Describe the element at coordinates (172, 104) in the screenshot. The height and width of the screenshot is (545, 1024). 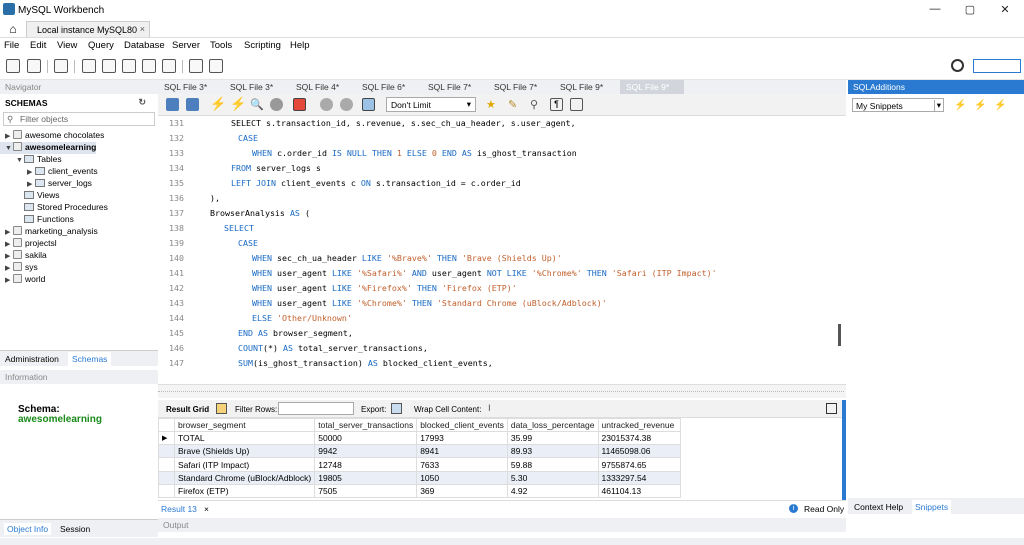
I see `open-file-icon` at that location.